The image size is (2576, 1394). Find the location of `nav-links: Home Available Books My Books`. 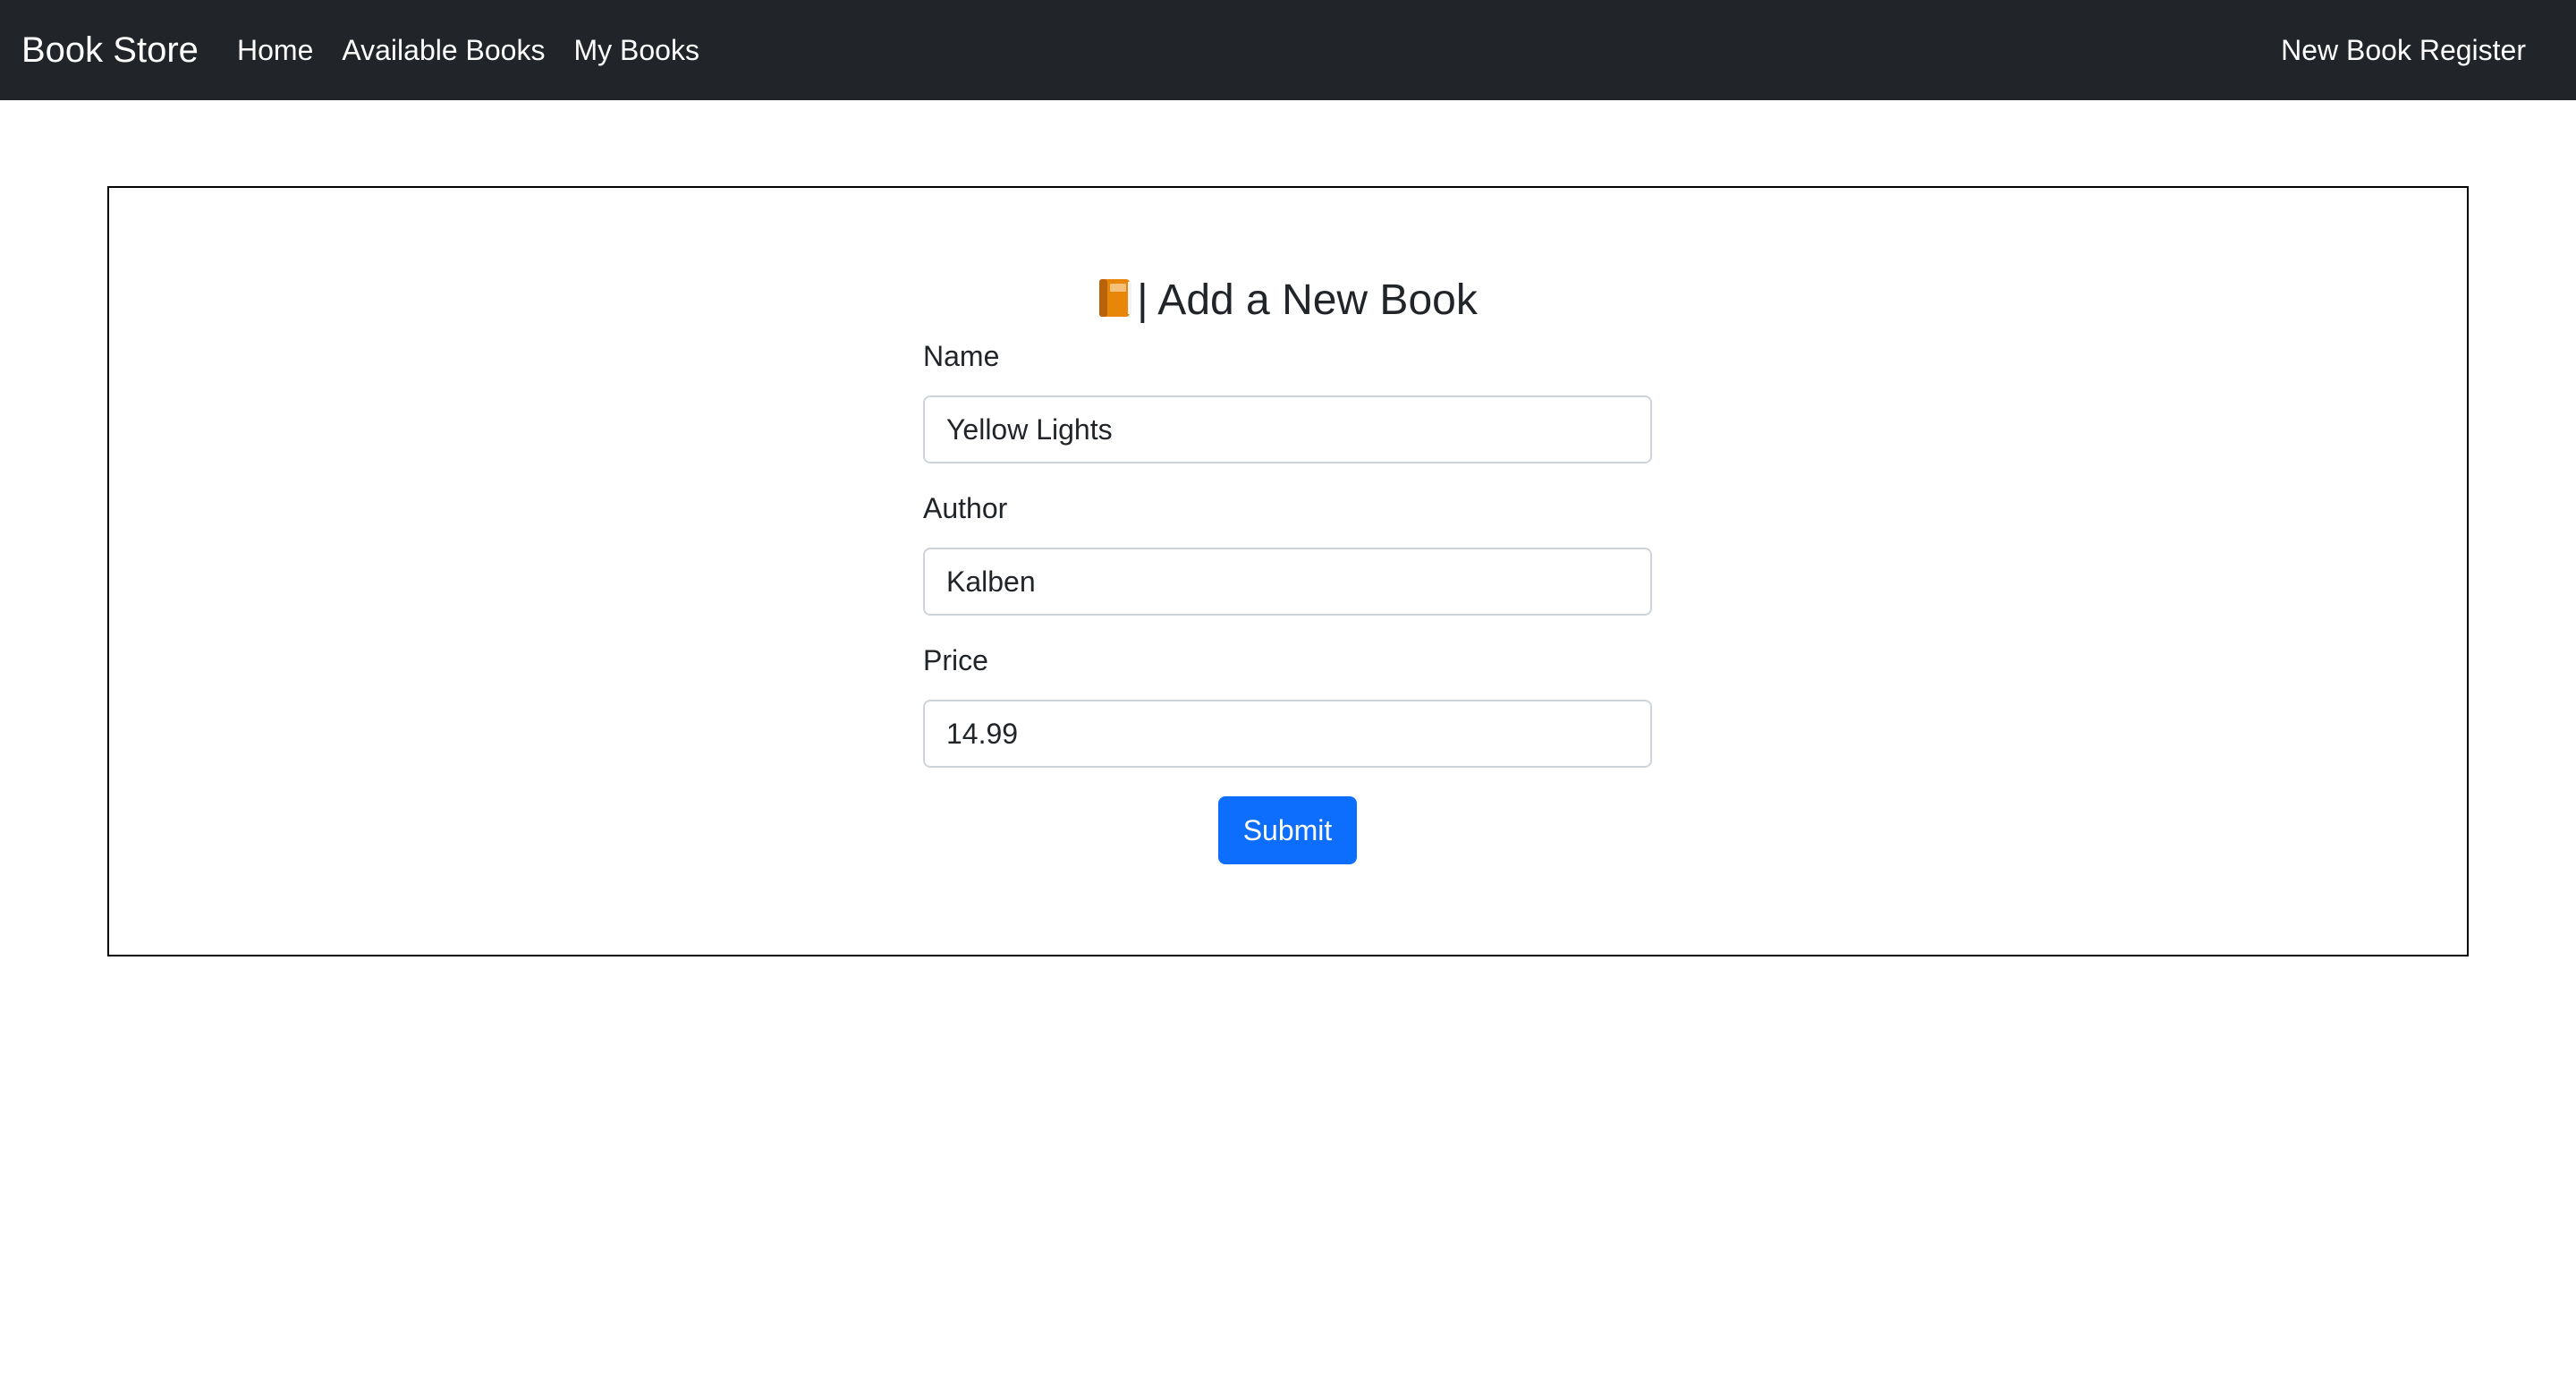

nav-links: Home Available Books My Books is located at coordinates (482, 50).